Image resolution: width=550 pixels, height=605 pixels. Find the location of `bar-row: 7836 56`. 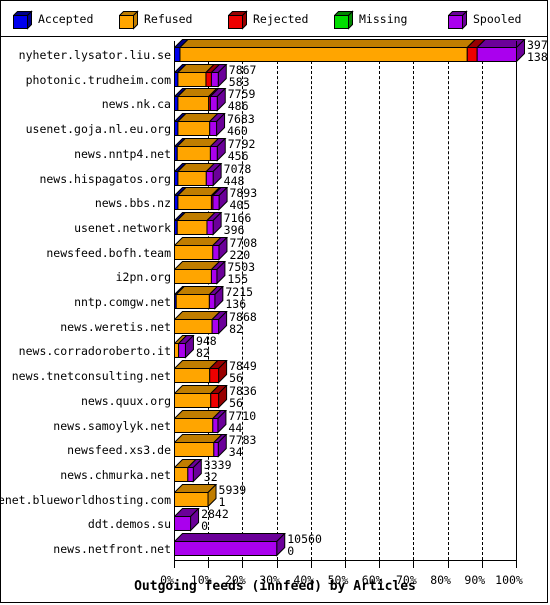

bar-row: 7836 56 is located at coordinates (274, 396).